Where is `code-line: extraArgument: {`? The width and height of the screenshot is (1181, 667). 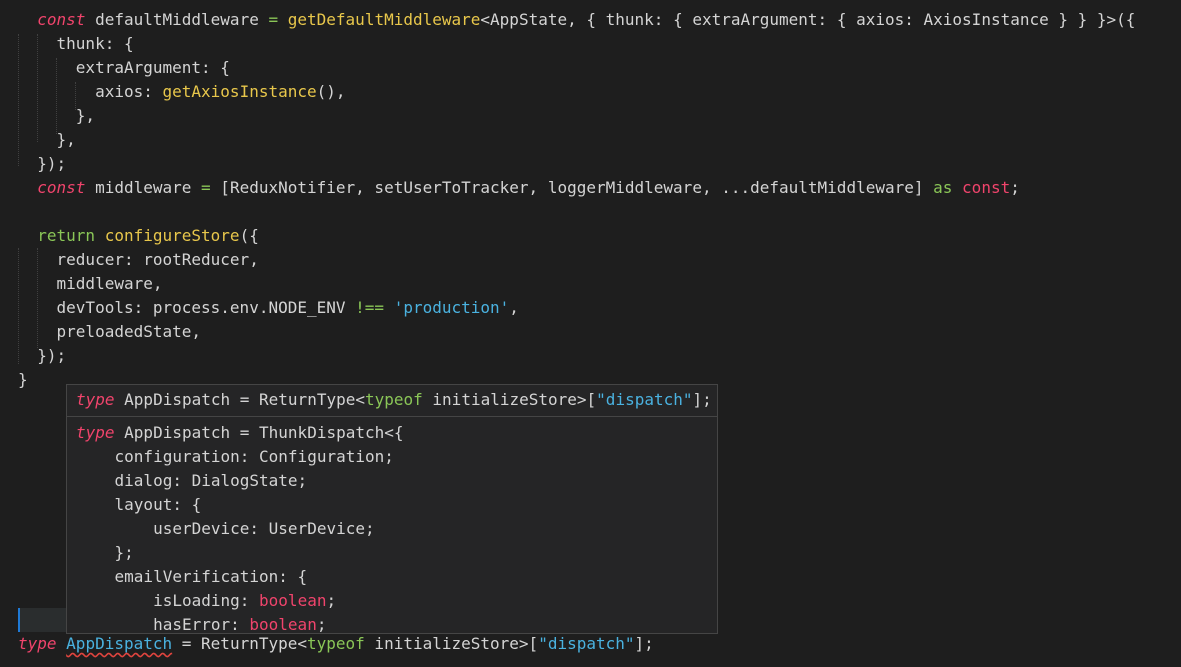 code-line: extraArgument: { is located at coordinates (124, 68).